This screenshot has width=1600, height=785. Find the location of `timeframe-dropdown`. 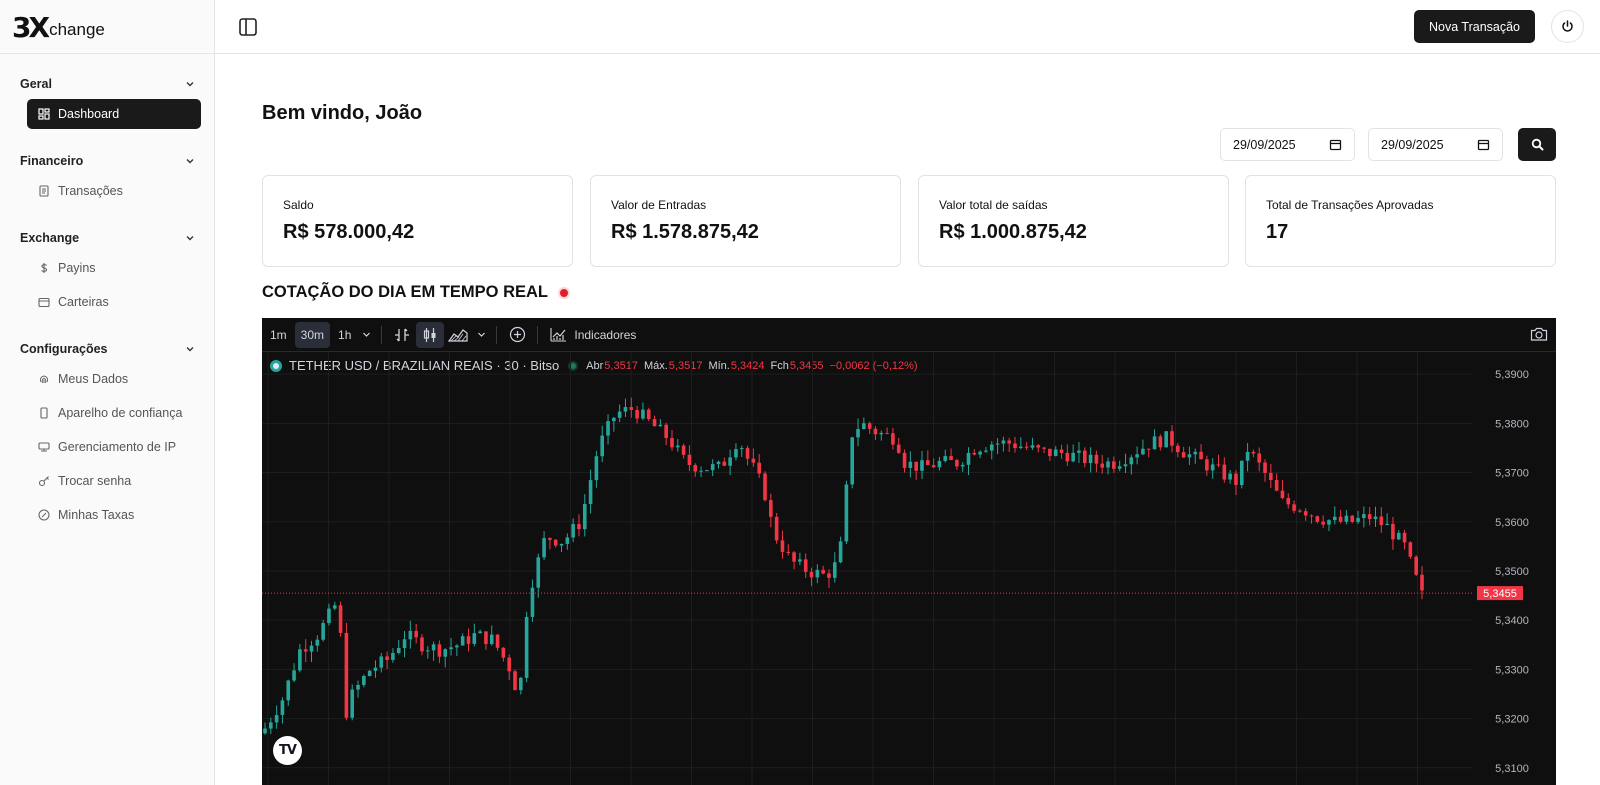

timeframe-dropdown is located at coordinates (366, 335).